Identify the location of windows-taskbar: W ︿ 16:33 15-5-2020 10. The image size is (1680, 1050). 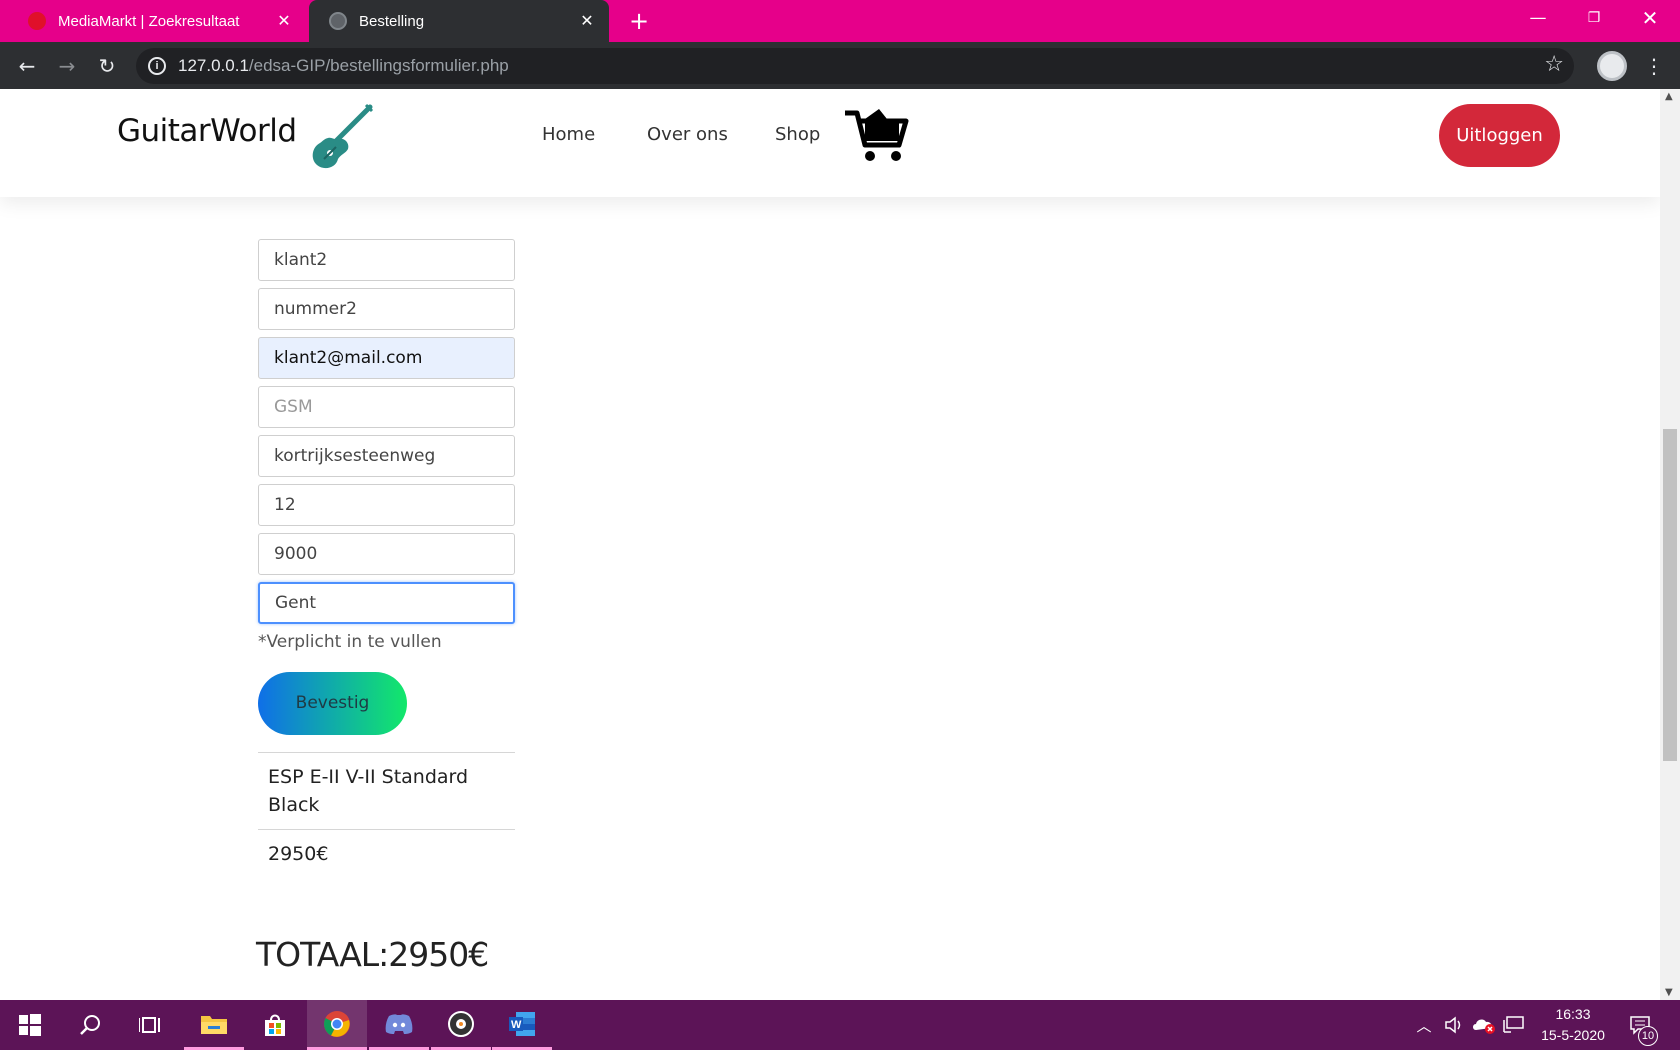
(840, 1025).